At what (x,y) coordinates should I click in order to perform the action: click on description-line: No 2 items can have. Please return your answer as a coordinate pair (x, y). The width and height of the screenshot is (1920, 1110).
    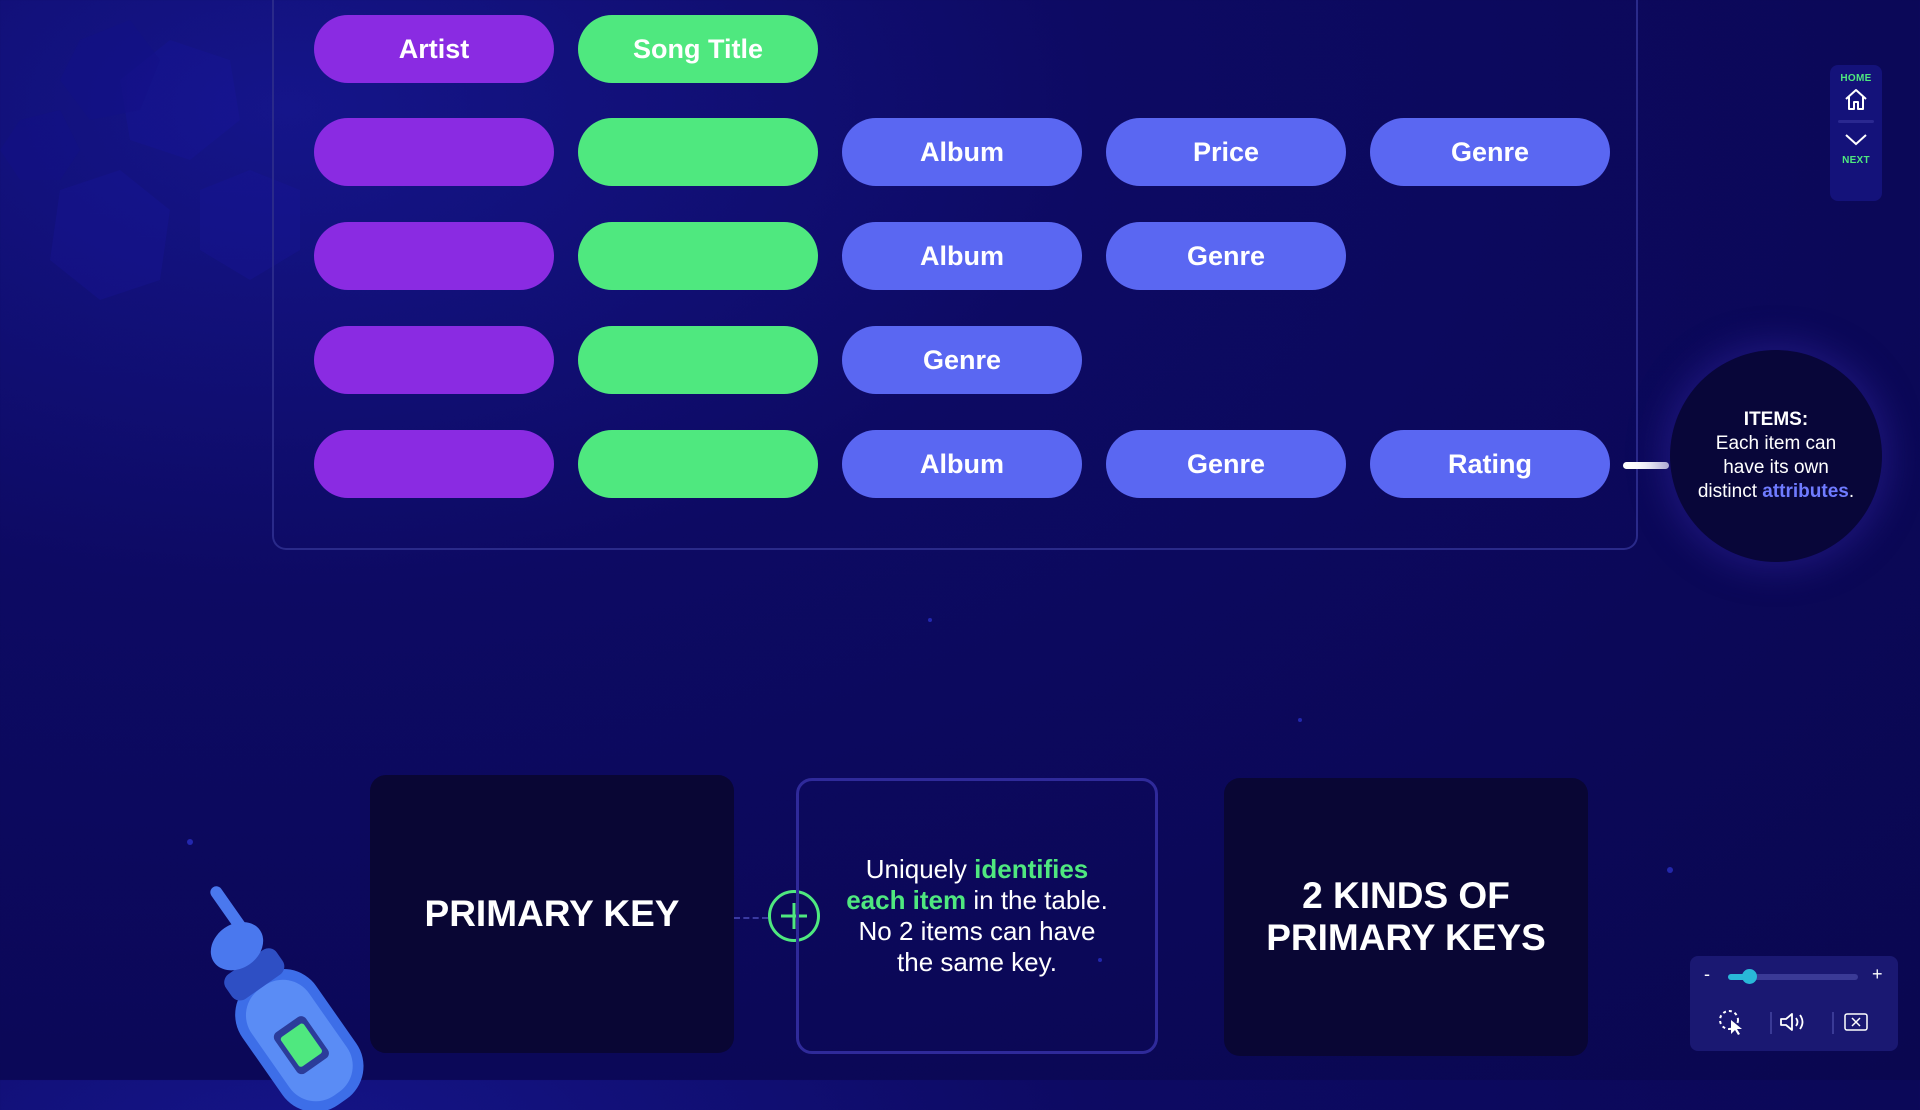
    Looking at the image, I should click on (977, 931).